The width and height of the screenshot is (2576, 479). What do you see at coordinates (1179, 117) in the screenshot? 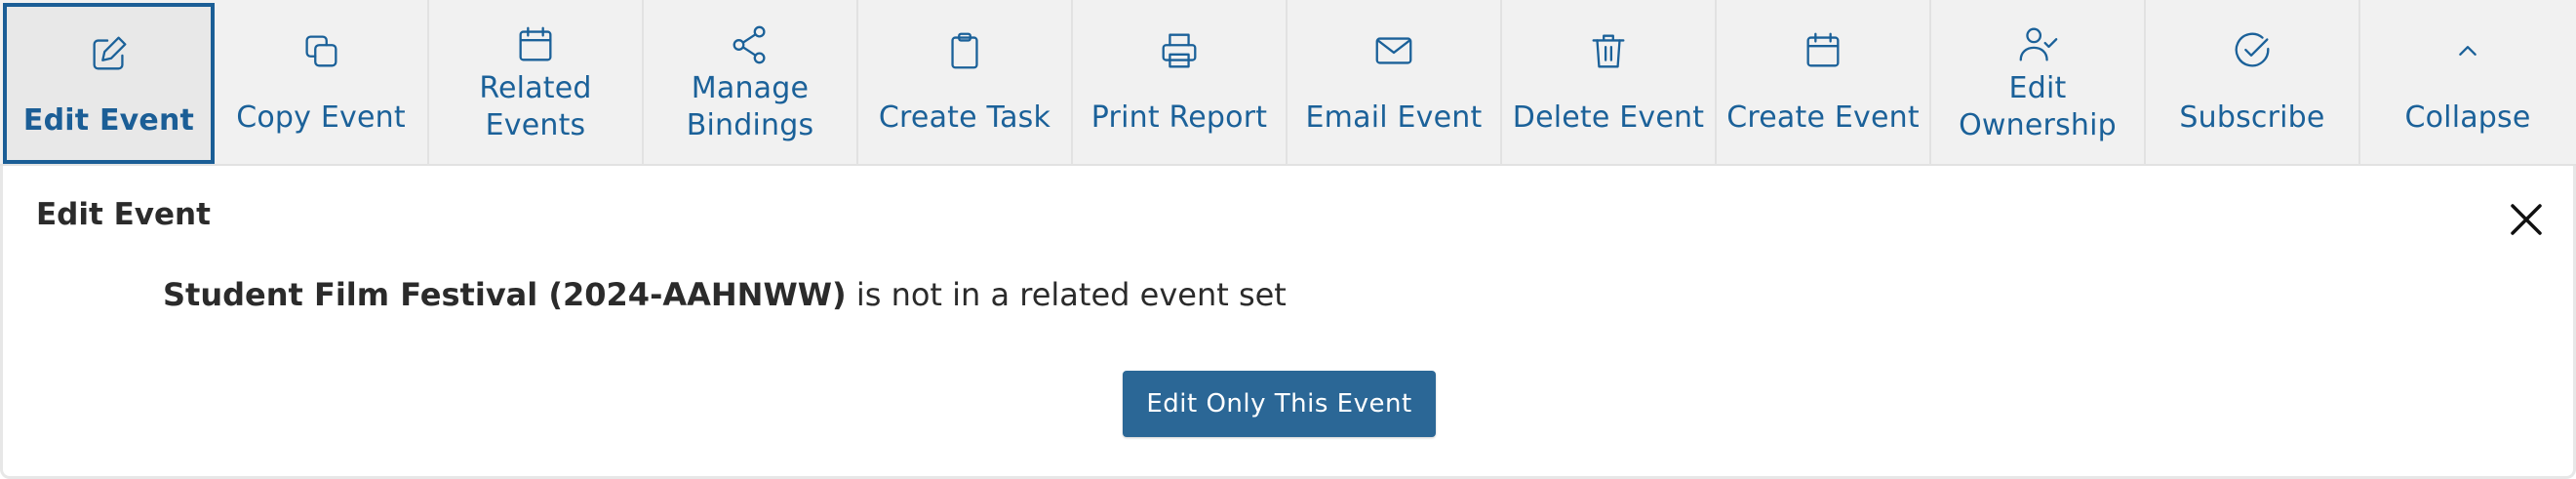
I see `print-report-label: Print Report` at bounding box center [1179, 117].